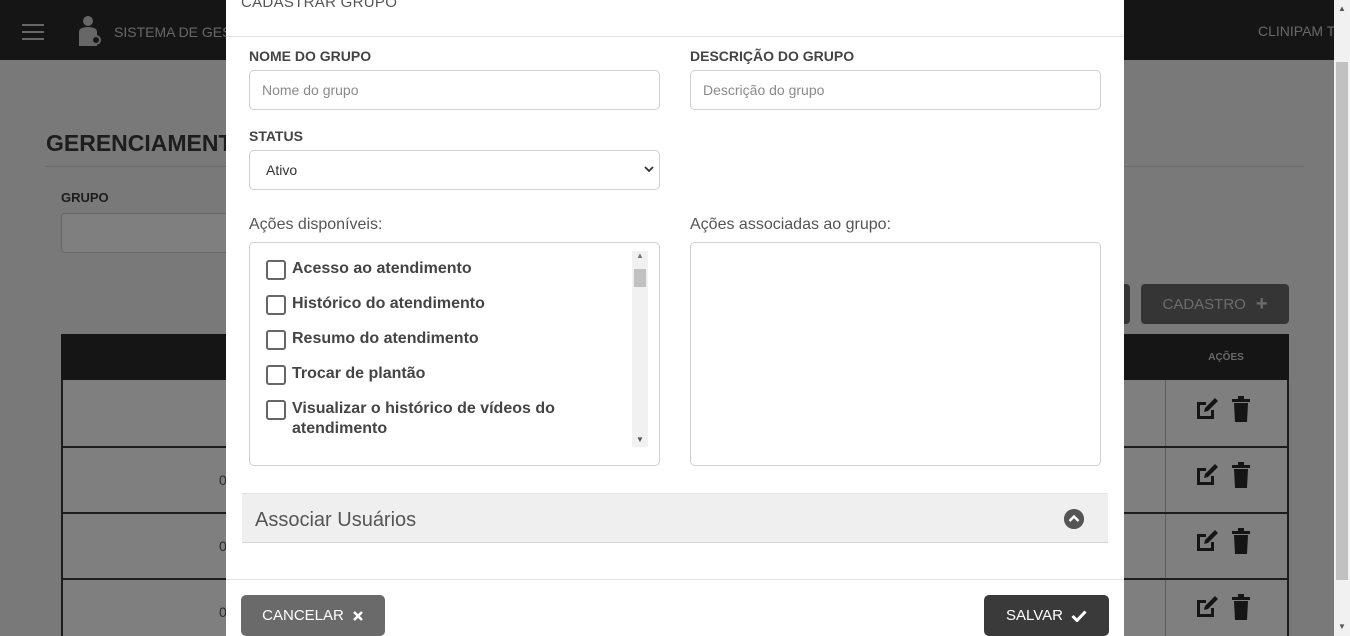  I want to click on close-icon, so click(357, 615).